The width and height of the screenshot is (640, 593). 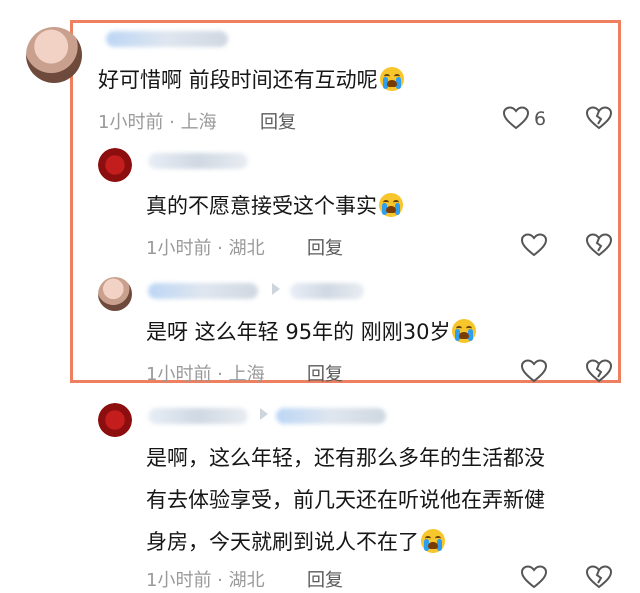 I want to click on comment-text: 好可惜啊 前段时间还有互动呢, so click(x=251, y=80).